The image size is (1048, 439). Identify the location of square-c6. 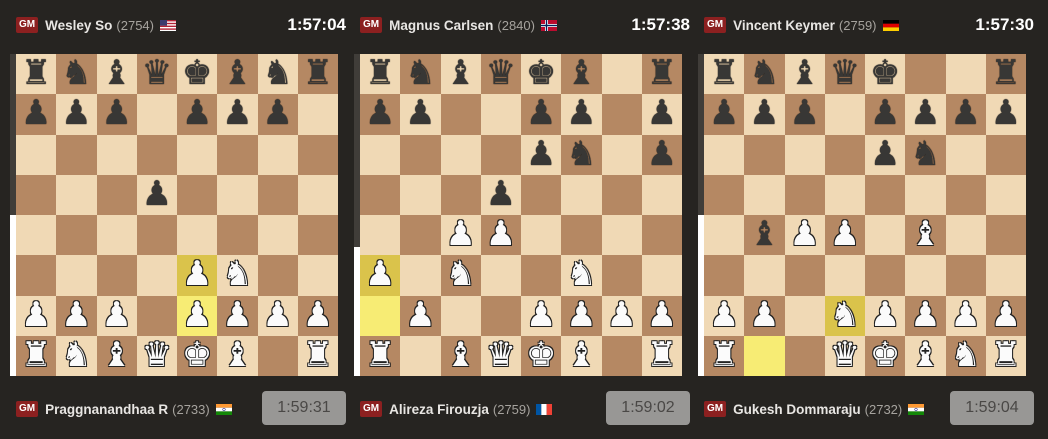
(460, 154).